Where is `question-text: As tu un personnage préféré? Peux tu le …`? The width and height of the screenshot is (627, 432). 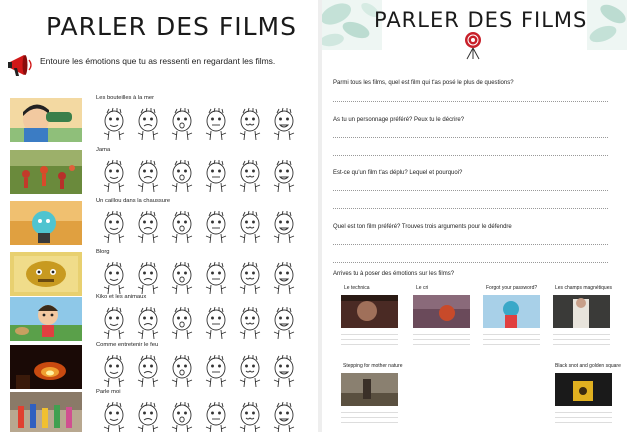 question-text: As tu un personnage préféré? Peux tu le … is located at coordinates (399, 120).